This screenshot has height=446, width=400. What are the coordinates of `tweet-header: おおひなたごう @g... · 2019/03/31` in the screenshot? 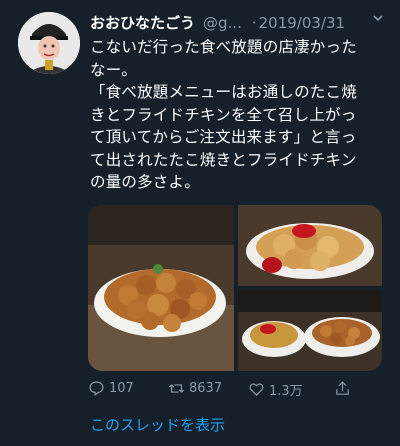 It's located at (245, 22).